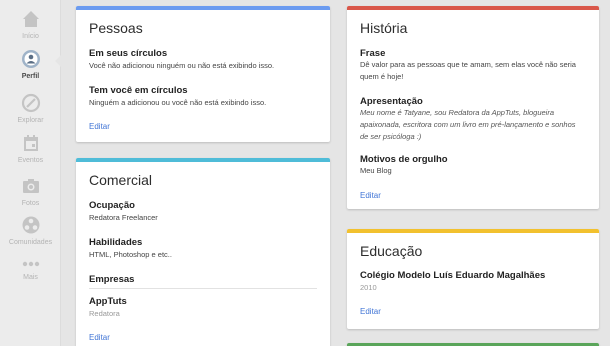 The image size is (610, 346). I want to click on home-icon, so click(30, 19).